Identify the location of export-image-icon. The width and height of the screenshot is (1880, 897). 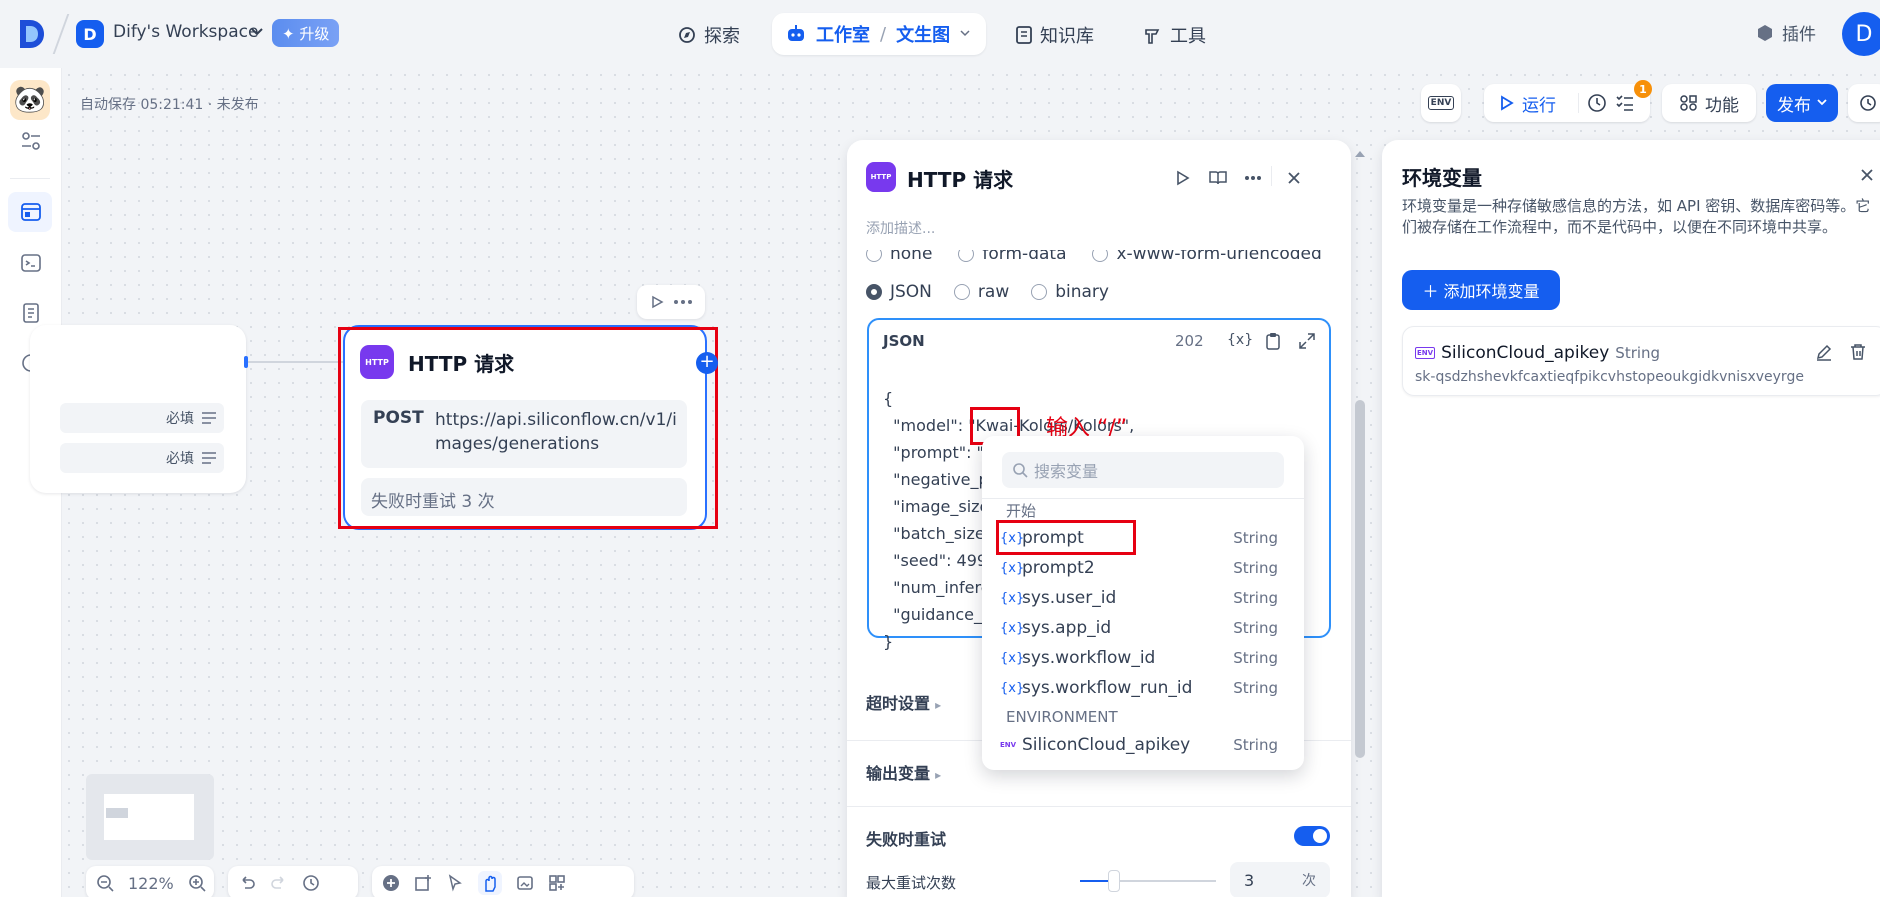
(525, 883).